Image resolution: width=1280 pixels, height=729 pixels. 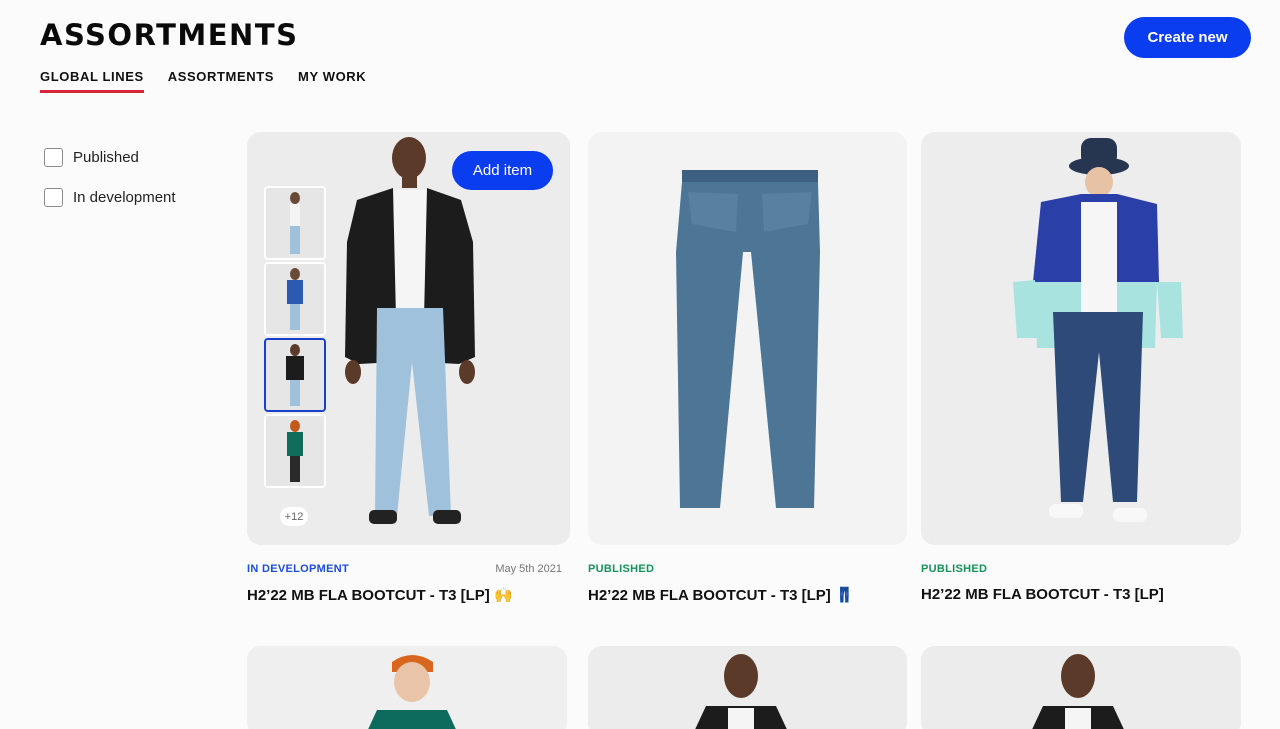 What do you see at coordinates (169, 35) in the screenshot?
I see `page-title: ASSORTMENTS` at bounding box center [169, 35].